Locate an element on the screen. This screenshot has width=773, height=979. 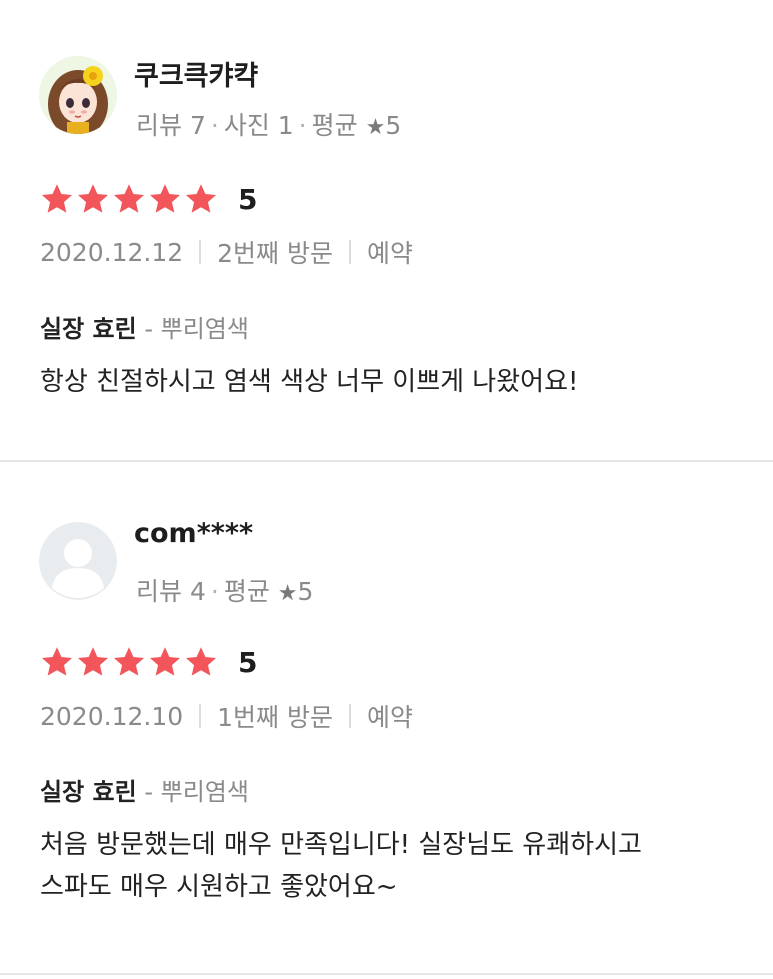
review-text-line: 스파도 매우 시원하고 좋았어요~ is located at coordinates (219, 887).